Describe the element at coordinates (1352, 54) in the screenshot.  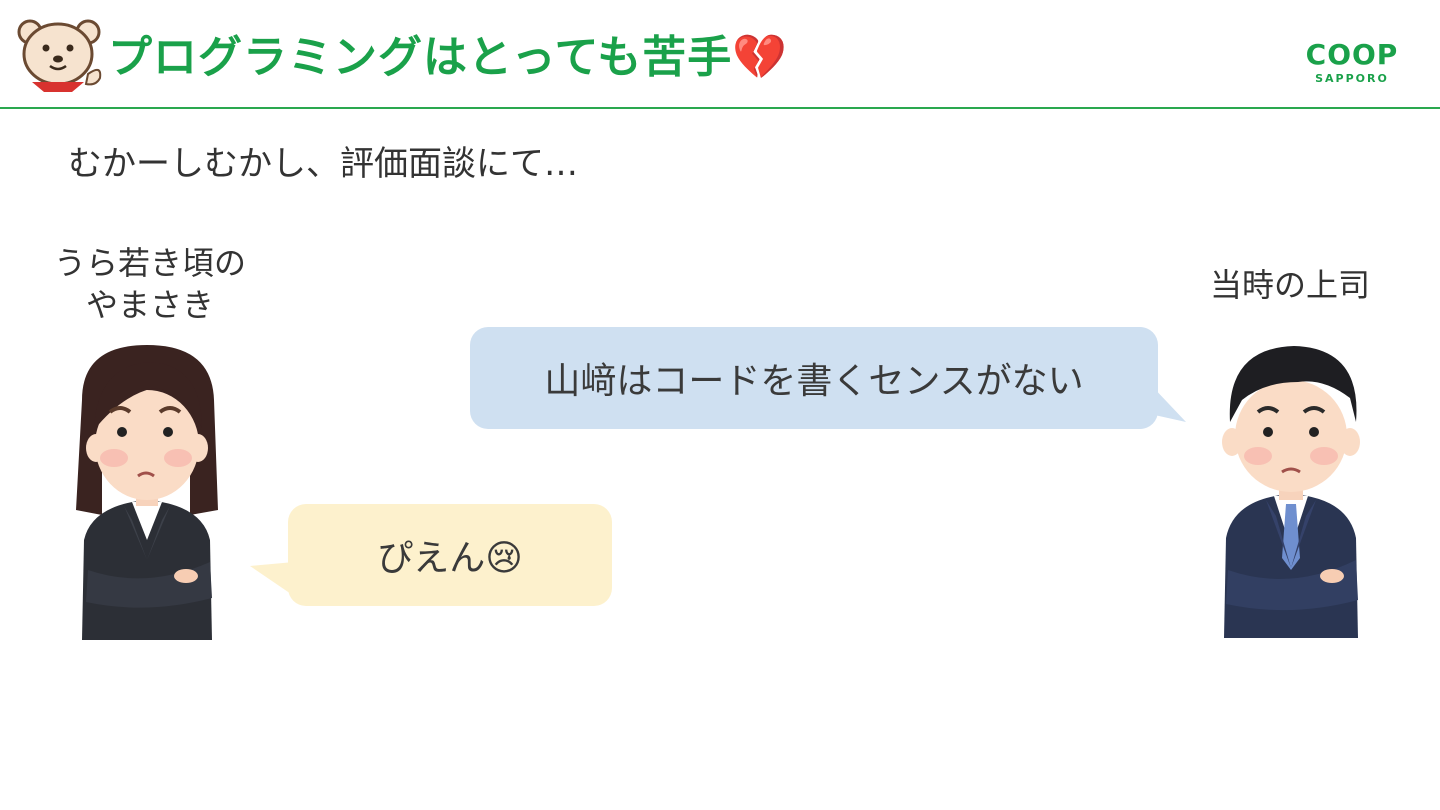
I see `coop-logo: COOP` at that location.